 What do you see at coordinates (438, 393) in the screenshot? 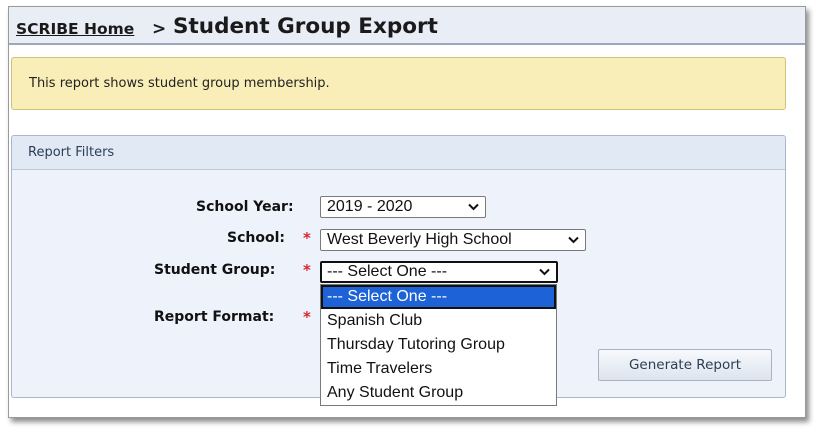
I see `dropdown-option: Any Student Group` at bounding box center [438, 393].